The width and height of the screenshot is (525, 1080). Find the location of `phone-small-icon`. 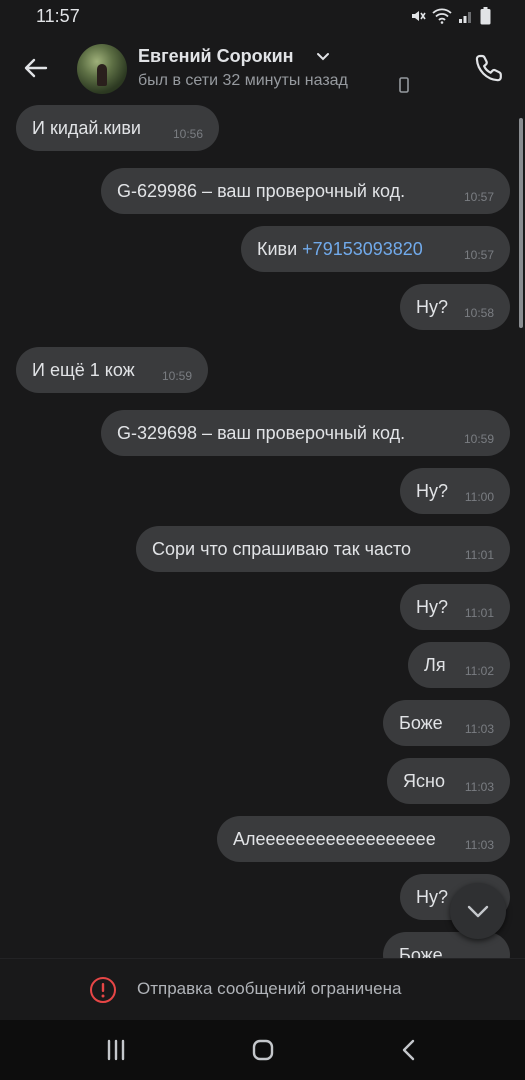

phone-small-icon is located at coordinates (404, 85).